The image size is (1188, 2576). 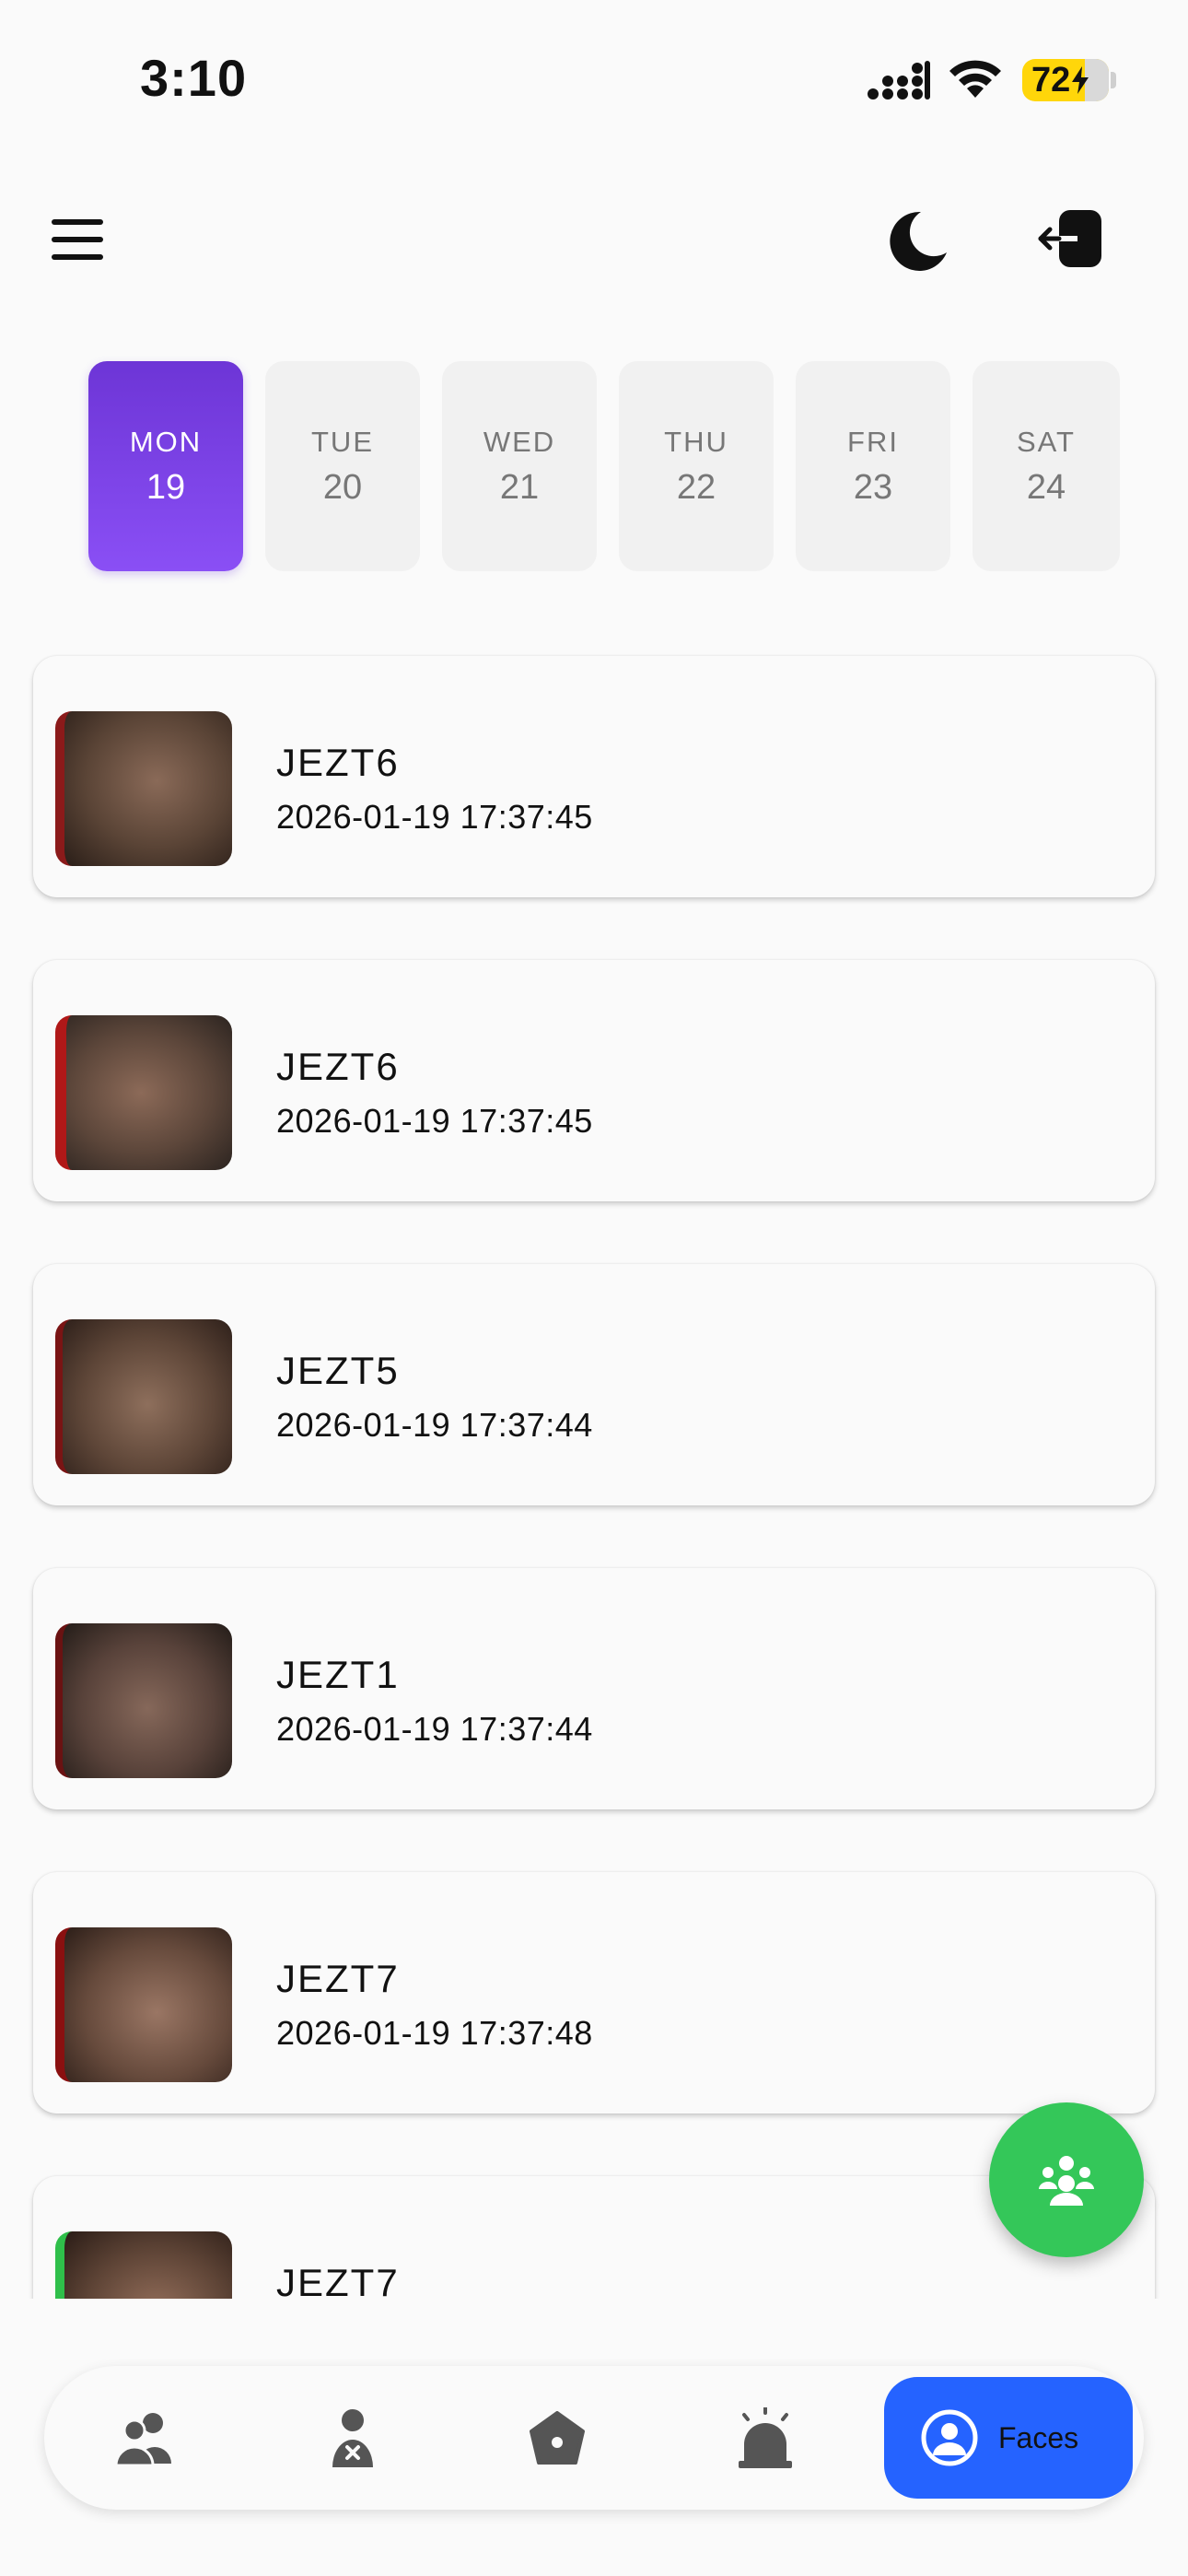 I want to click on date-chip-wed: WED 21, so click(x=519, y=466).